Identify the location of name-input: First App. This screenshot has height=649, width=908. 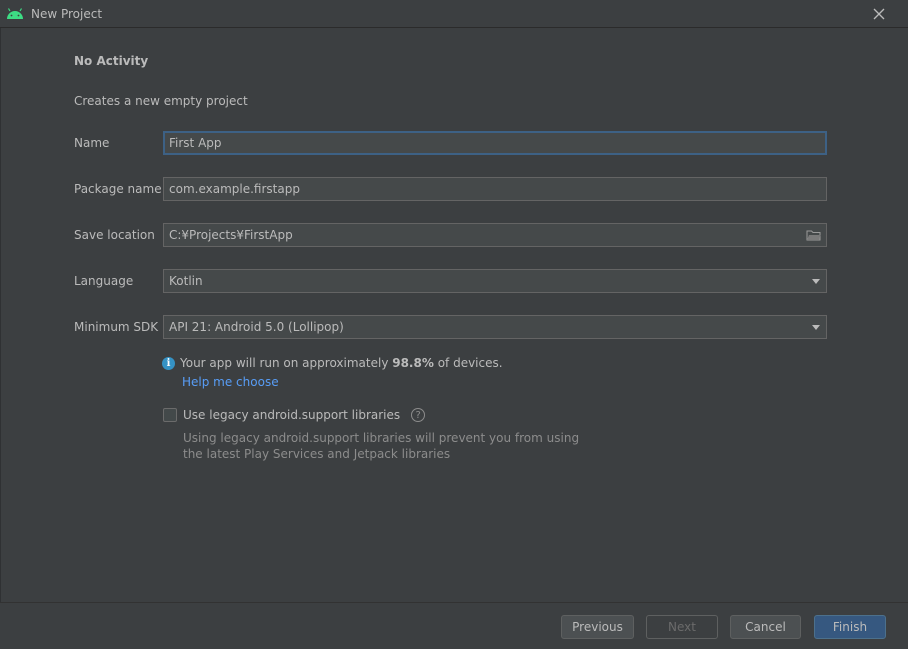
(495, 143).